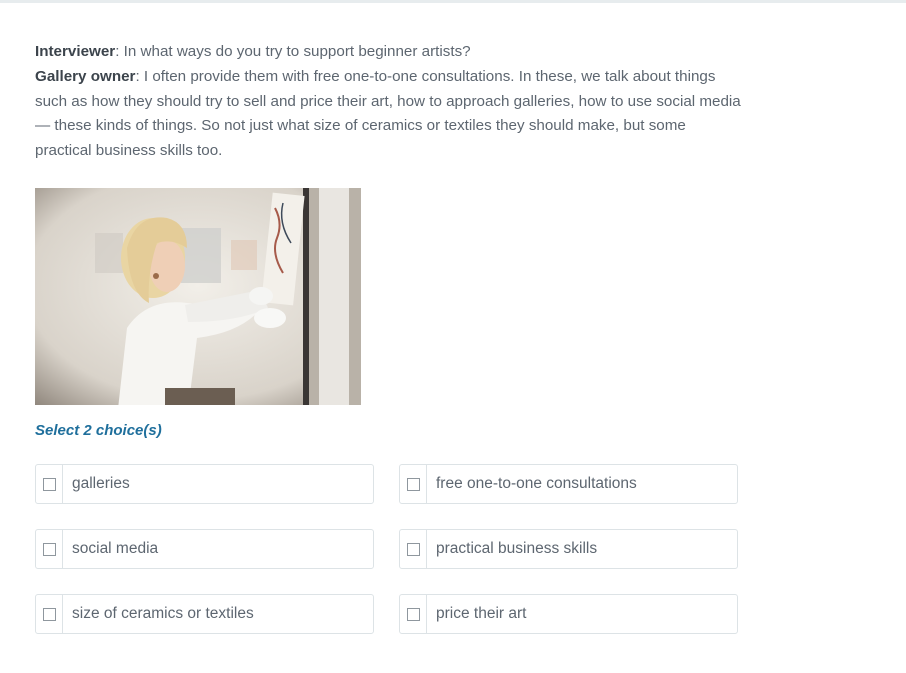  Describe the element at coordinates (115, 548) in the screenshot. I see `option-label: social media` at that location.